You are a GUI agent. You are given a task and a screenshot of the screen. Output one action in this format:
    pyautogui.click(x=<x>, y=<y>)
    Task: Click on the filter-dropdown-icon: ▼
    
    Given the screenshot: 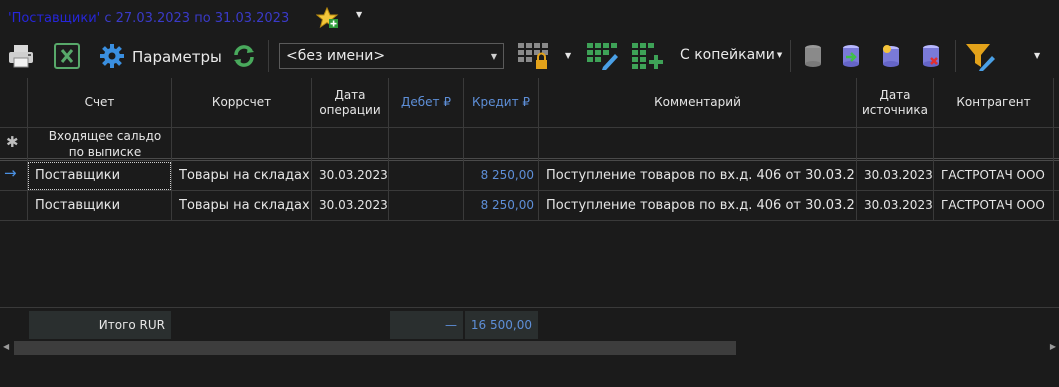 What is the action you would take?
    pyautogui.click(x=1037, y=55)
    